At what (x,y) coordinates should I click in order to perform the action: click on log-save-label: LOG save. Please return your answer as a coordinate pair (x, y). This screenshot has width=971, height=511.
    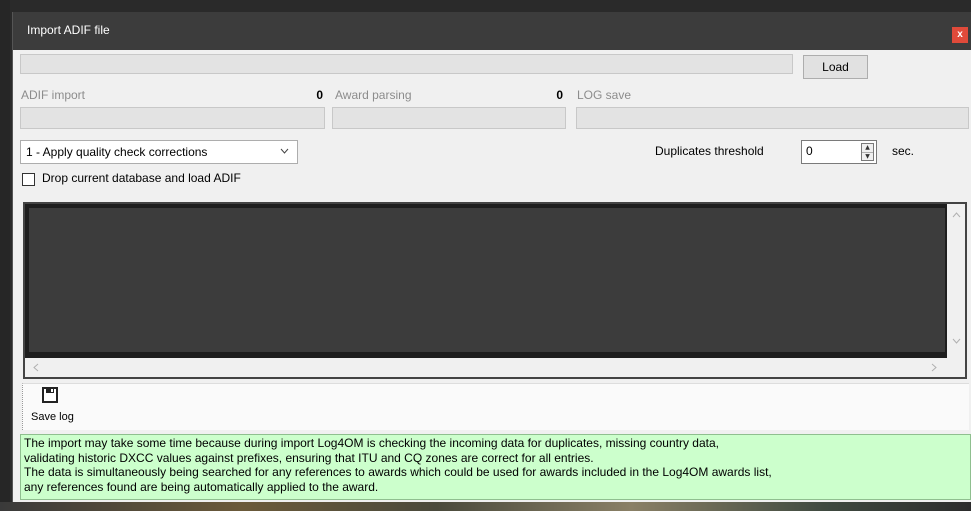
    Looking at the image, I should click on (604, 95).